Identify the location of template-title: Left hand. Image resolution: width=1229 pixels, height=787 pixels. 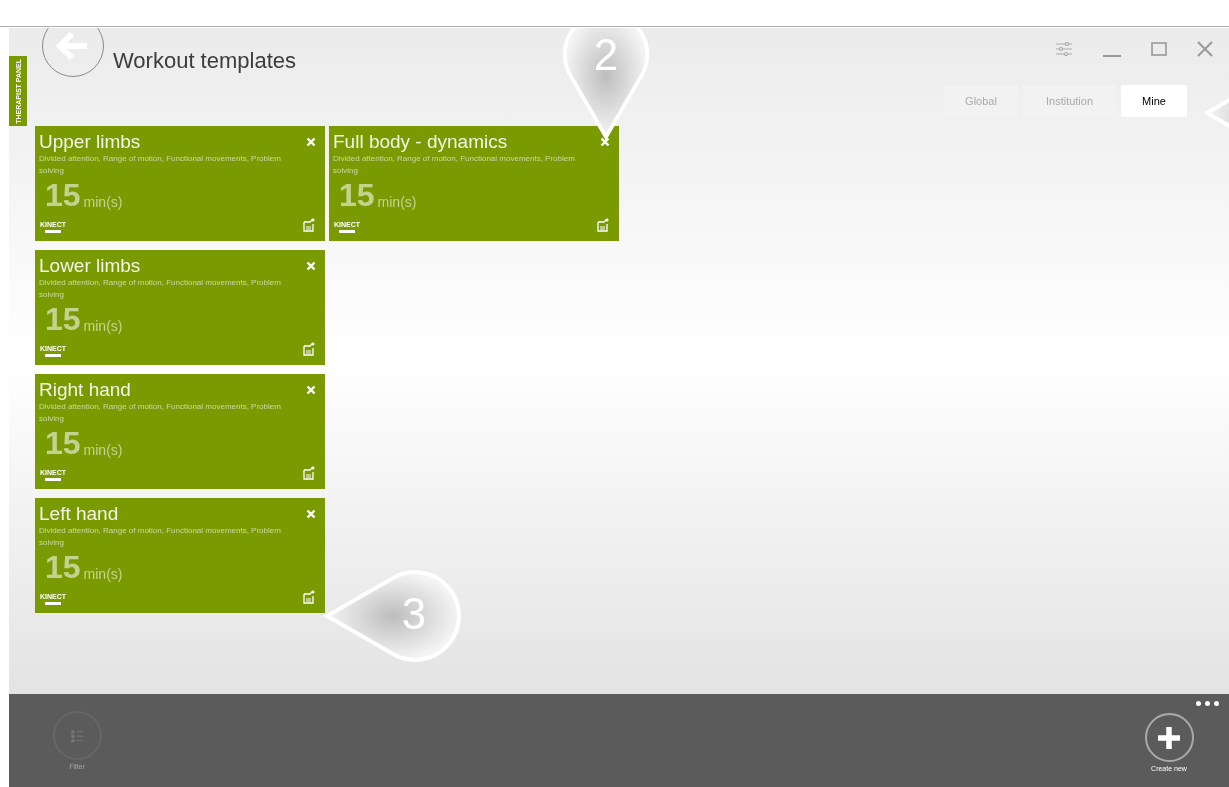
(79, 514).